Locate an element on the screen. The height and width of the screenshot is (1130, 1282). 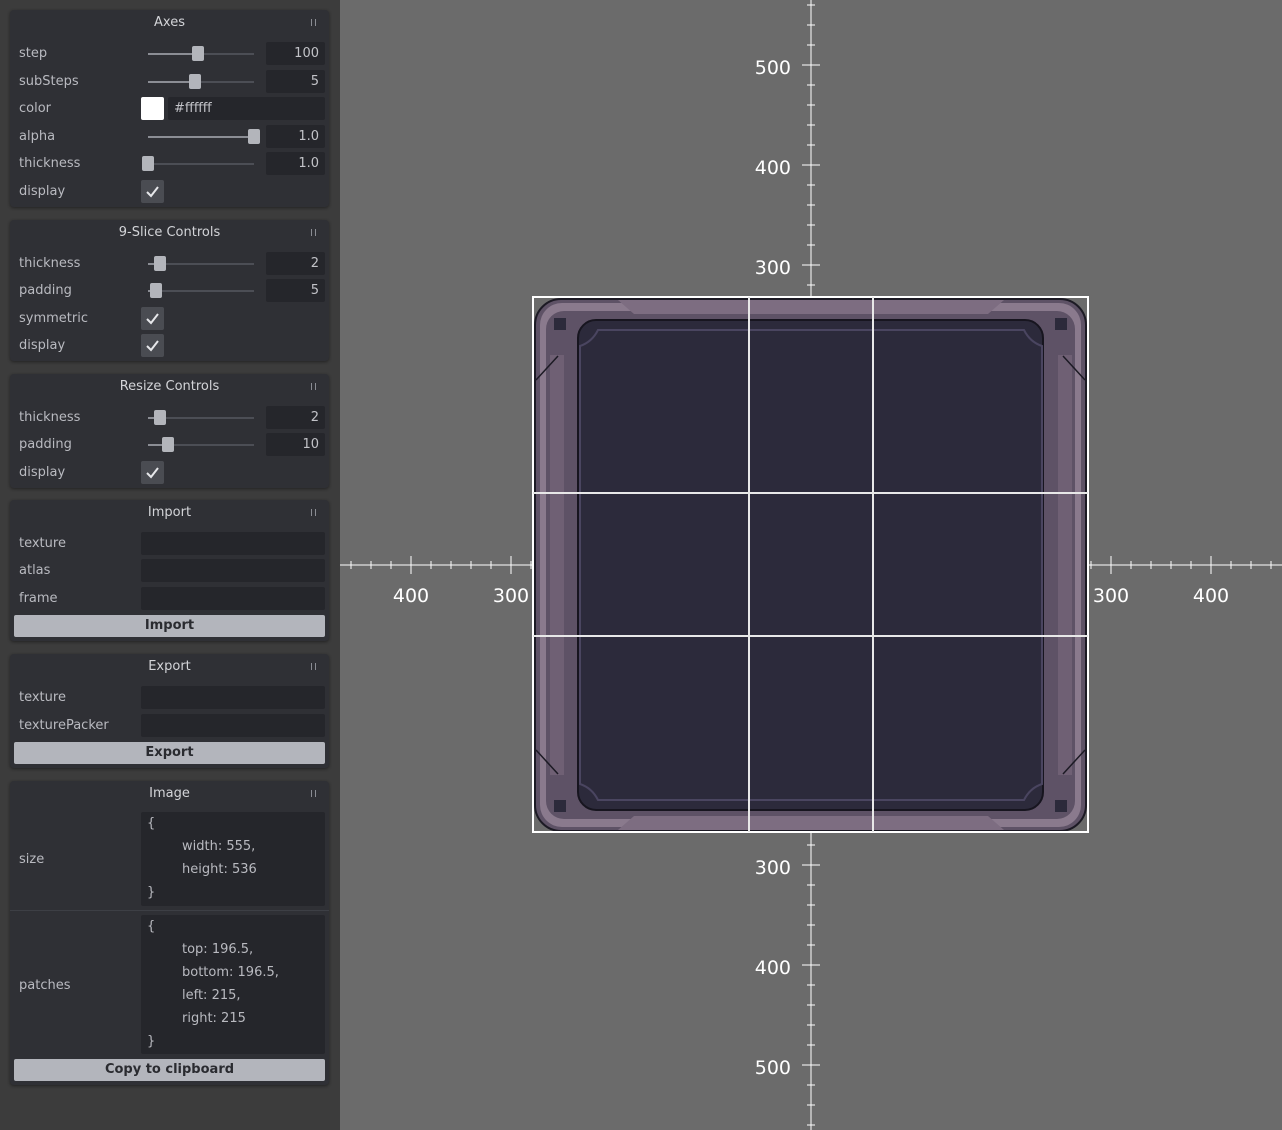
import-texture-input is located at coordinates (233, 543).